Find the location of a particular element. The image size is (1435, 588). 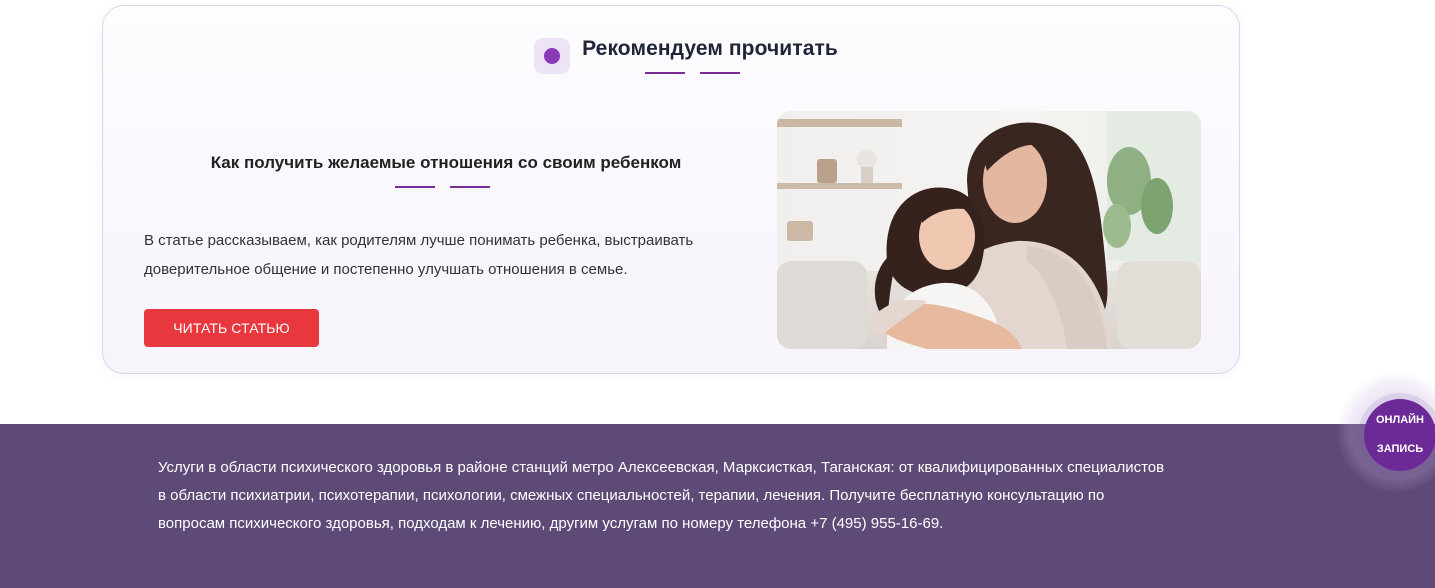

title-divider is located at coordinates (692, 73).